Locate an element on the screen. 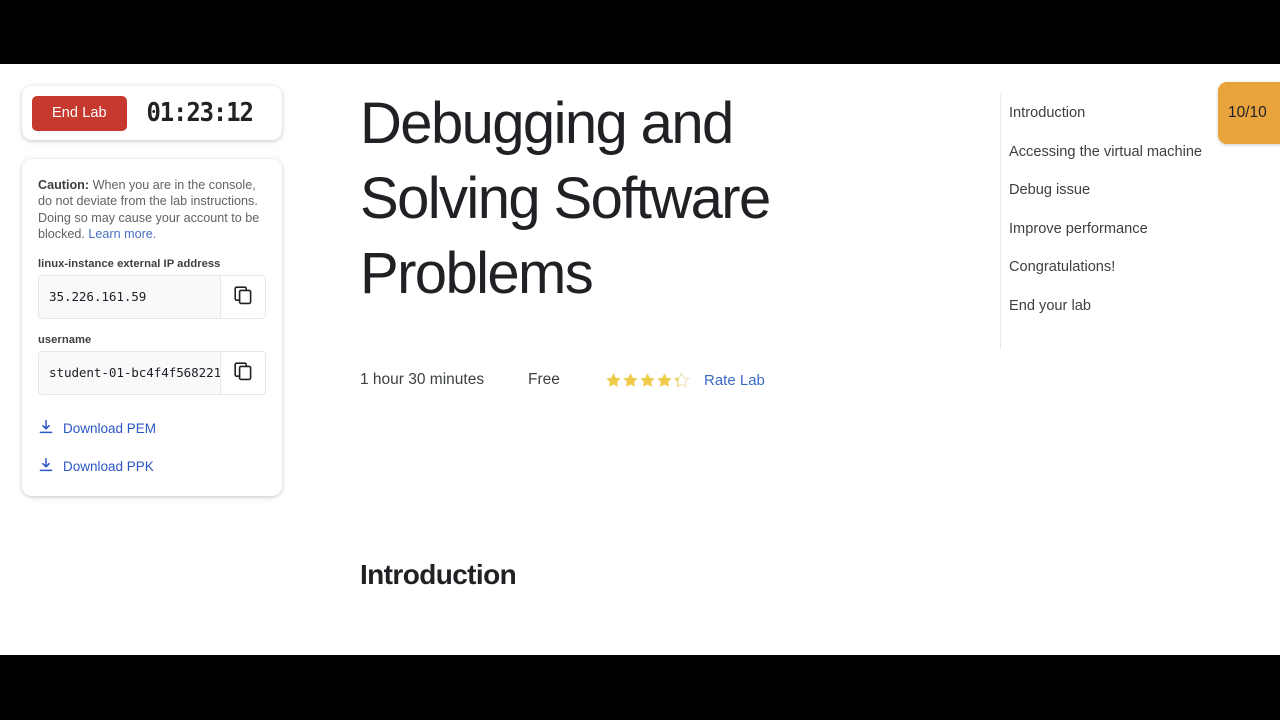 The width and height of the screenshot is (1280, 720). copy-username-button is located at coordinates (242, 372).